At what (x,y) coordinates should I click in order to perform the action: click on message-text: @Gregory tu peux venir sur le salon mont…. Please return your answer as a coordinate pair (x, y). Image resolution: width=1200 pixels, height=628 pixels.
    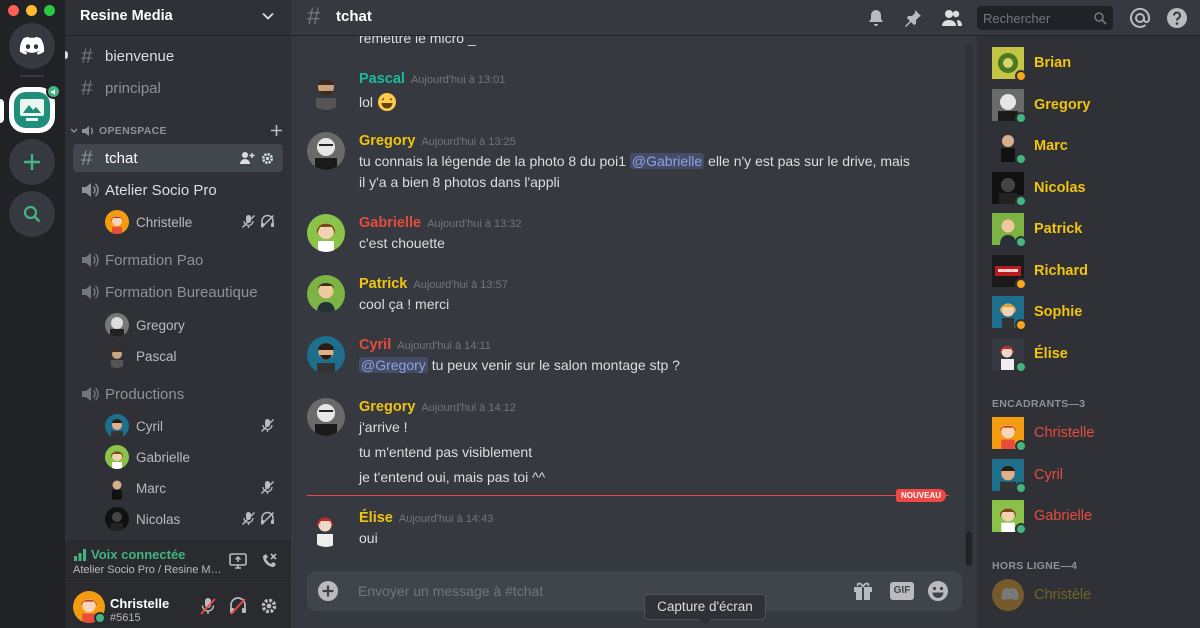
    Looking at the image, I should click on (519, 365).